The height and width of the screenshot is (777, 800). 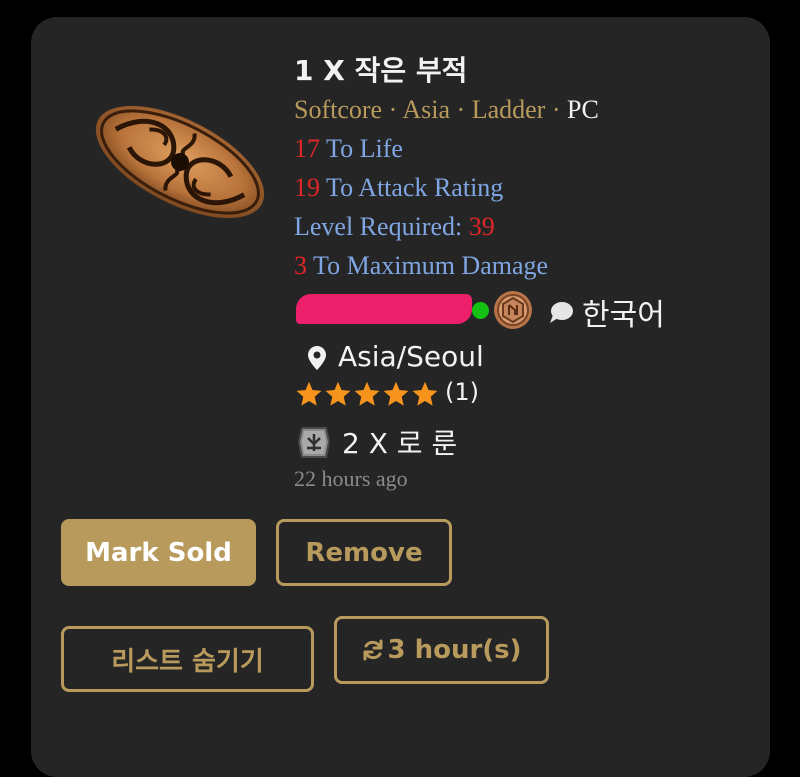 What do you see at coordinates (384, 309) in the screenshot?
I see `seller-name-redacted` at bounding box center [384, 309].